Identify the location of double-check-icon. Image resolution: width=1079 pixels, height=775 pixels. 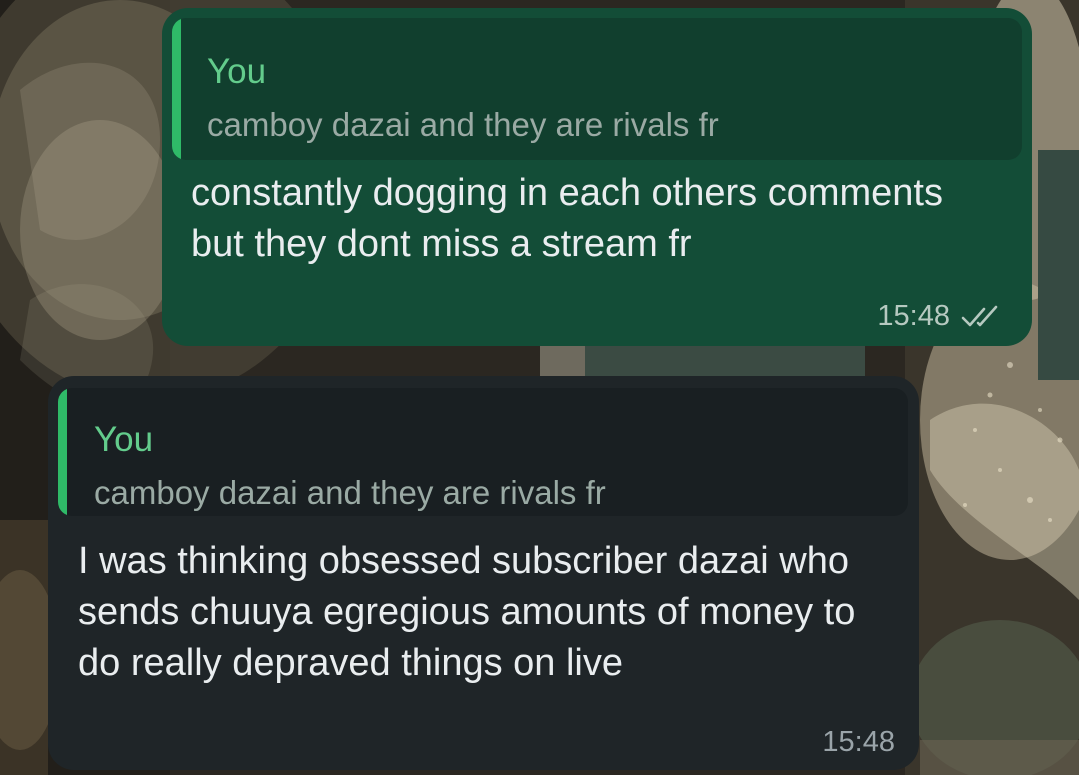
(979, 315).